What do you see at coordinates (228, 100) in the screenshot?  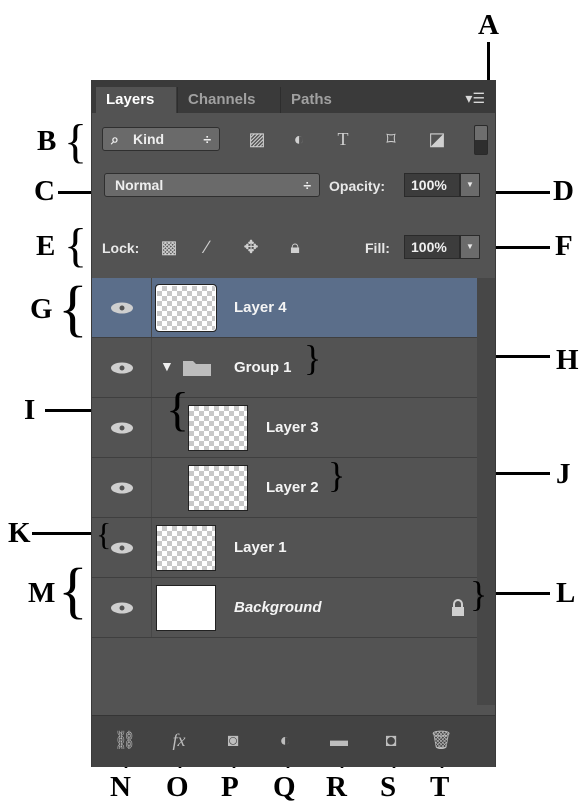 I see `tab-channels: Channels` at bounding box center [228, 100].